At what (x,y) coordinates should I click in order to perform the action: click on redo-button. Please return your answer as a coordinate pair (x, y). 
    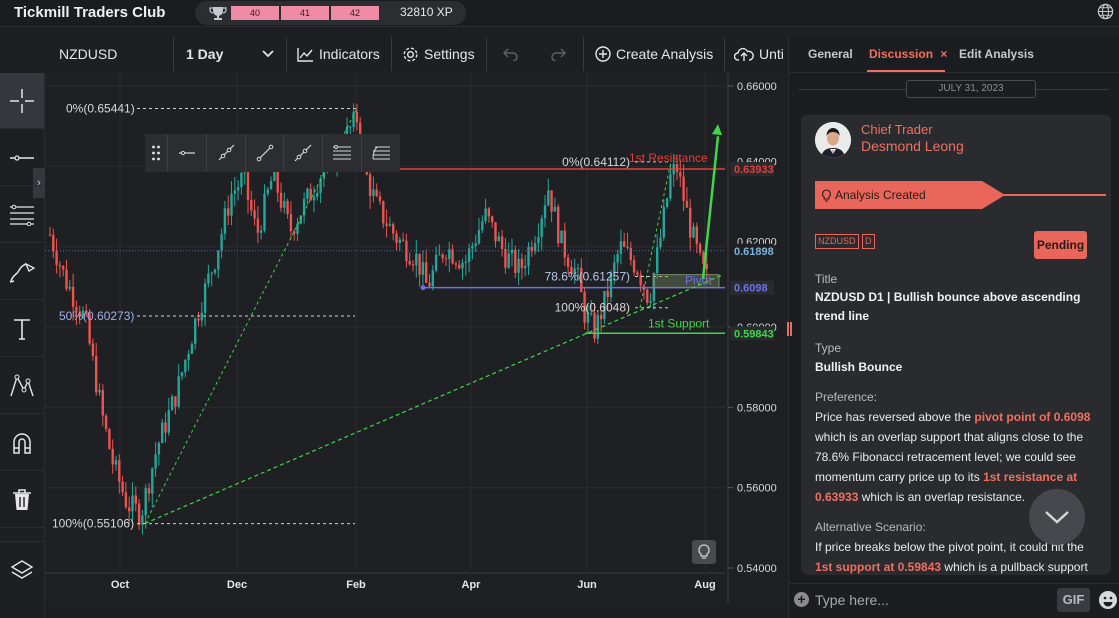
    Looking at the image, I should click on (560, 54).